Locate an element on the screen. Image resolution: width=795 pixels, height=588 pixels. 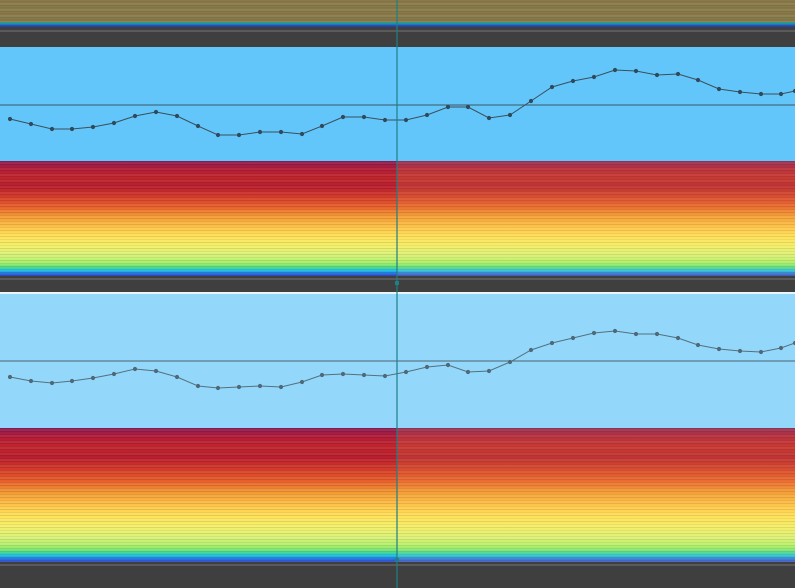
playhead-cursor-icon is located at coordinates (397, 560).